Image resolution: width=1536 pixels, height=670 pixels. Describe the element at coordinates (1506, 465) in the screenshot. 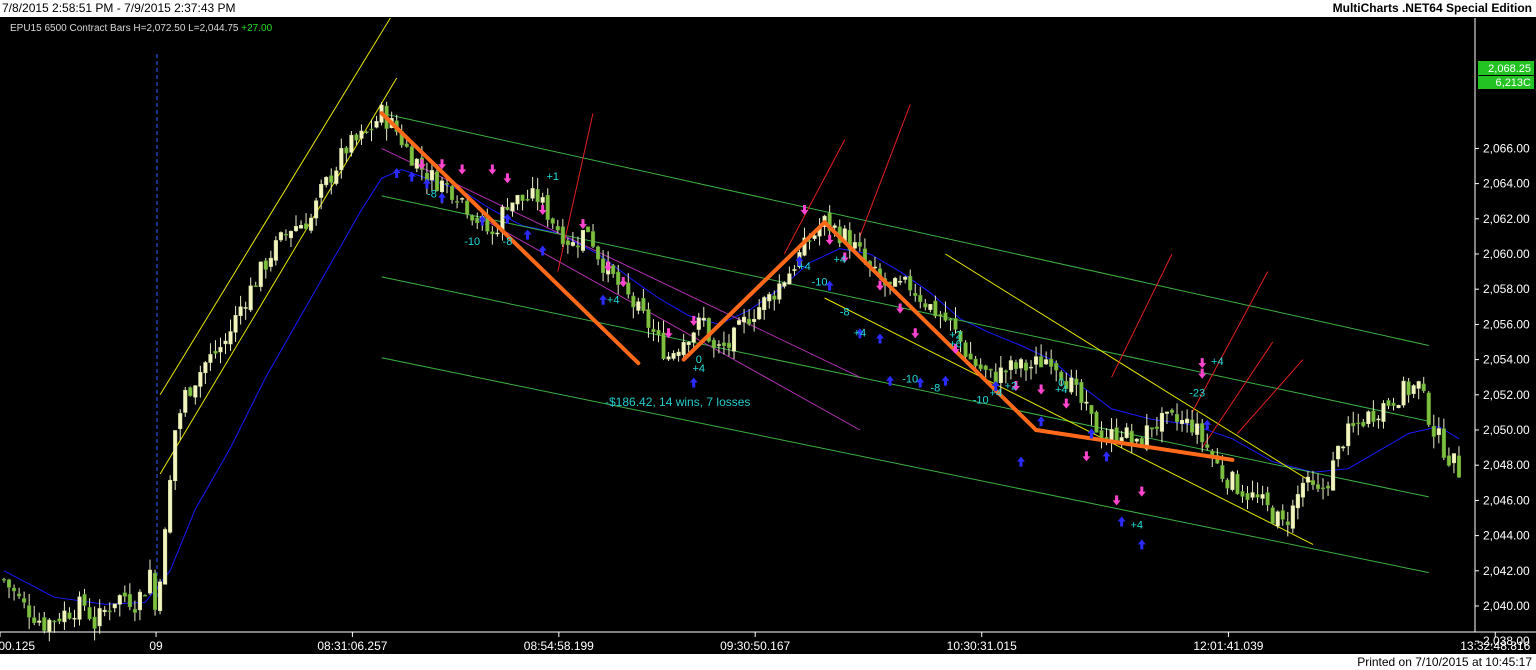

I see `y-tick-label: 2,048.00` at that location.